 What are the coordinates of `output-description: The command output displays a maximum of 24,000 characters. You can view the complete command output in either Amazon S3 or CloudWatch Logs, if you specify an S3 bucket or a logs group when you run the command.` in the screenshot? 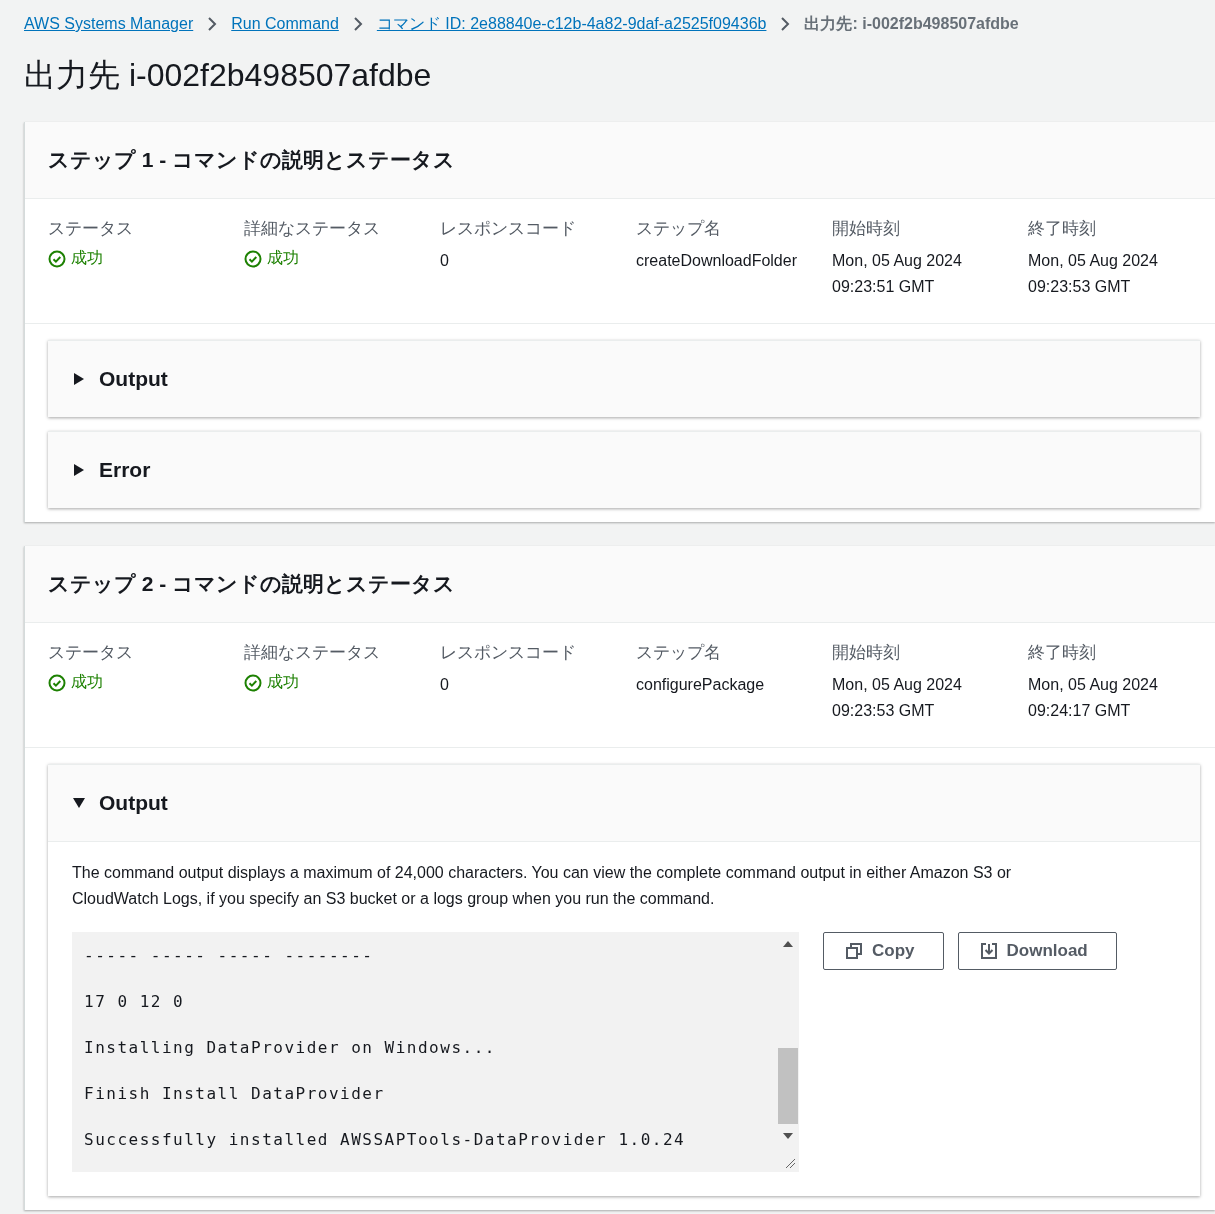 It's located at (542, 886).